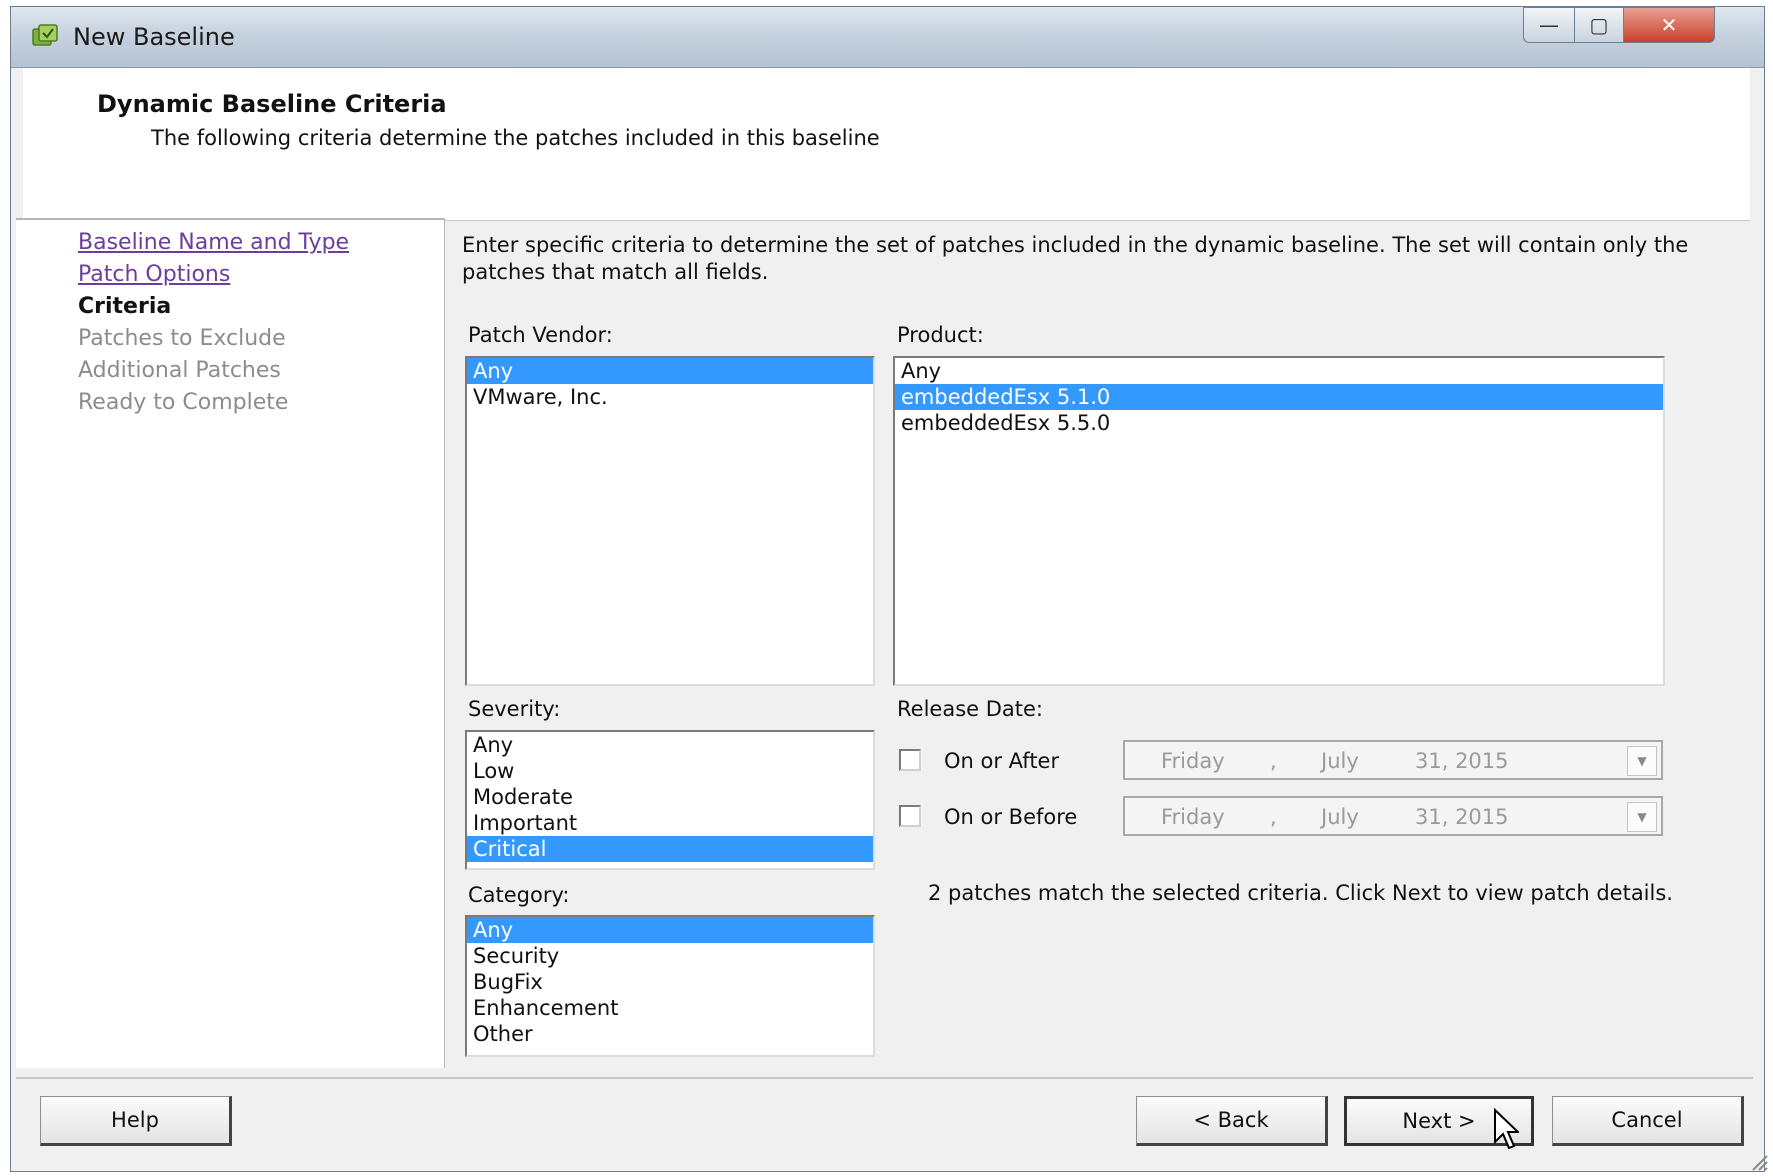  Describe the element at coordinates (136, 1121) in the screenshot. I see `help-button: Help` at that location.